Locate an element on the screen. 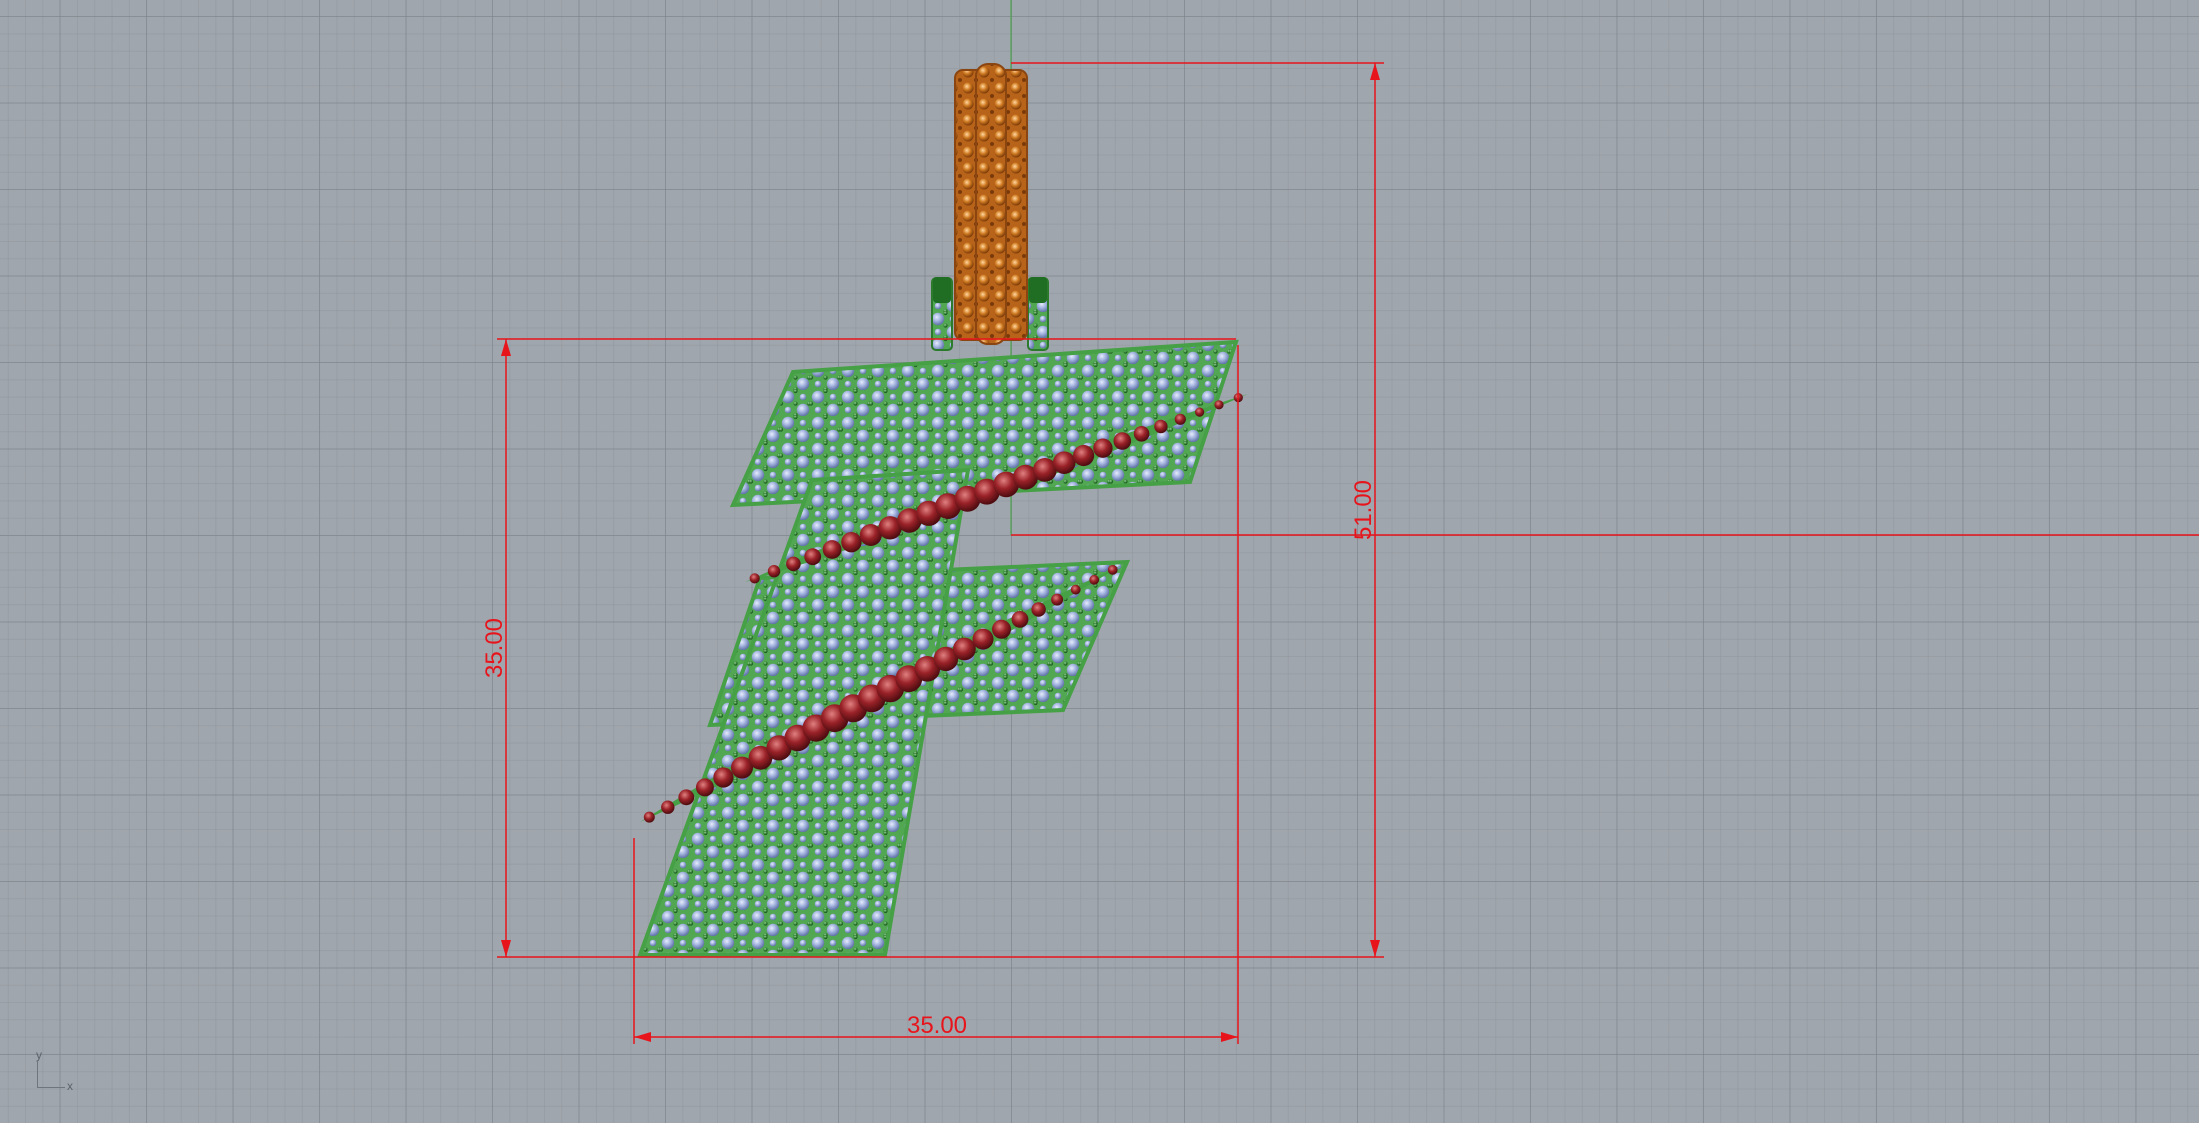 This screenshot has width=2199, height=1123. axis-indicator: y x is located at coordinates (59, 1070).